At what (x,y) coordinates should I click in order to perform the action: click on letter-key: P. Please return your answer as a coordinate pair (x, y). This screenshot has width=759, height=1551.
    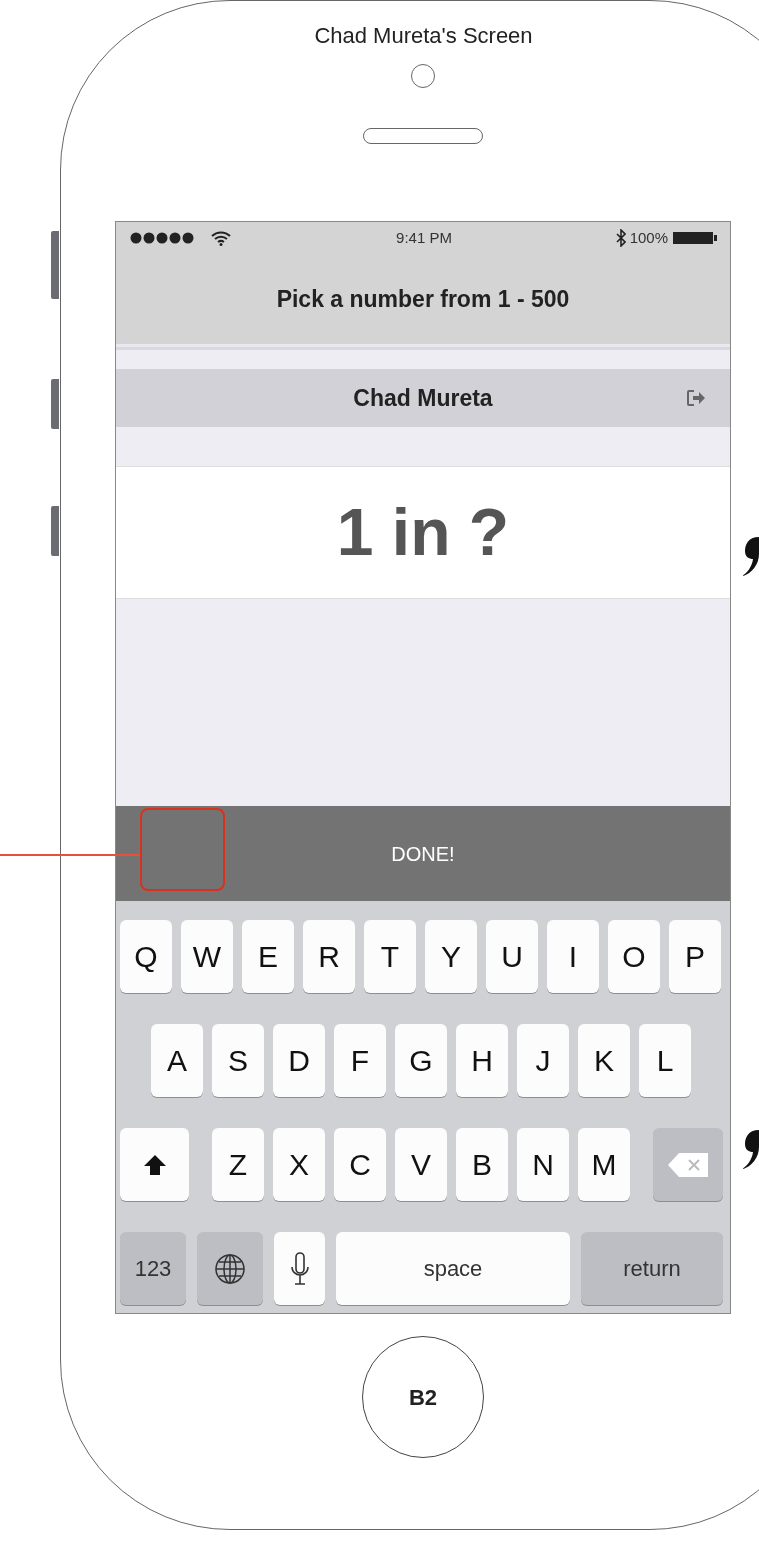
    Looking at the image, I should click on (695, 956).